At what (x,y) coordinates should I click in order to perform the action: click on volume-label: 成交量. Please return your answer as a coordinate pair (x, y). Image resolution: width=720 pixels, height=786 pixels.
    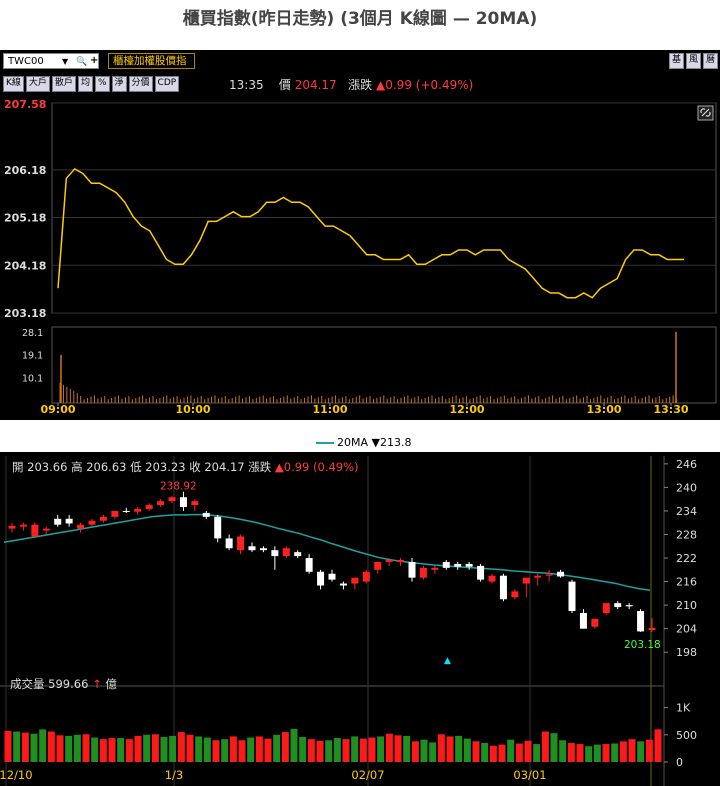
    Looking at the image, I should click on (27, 684).